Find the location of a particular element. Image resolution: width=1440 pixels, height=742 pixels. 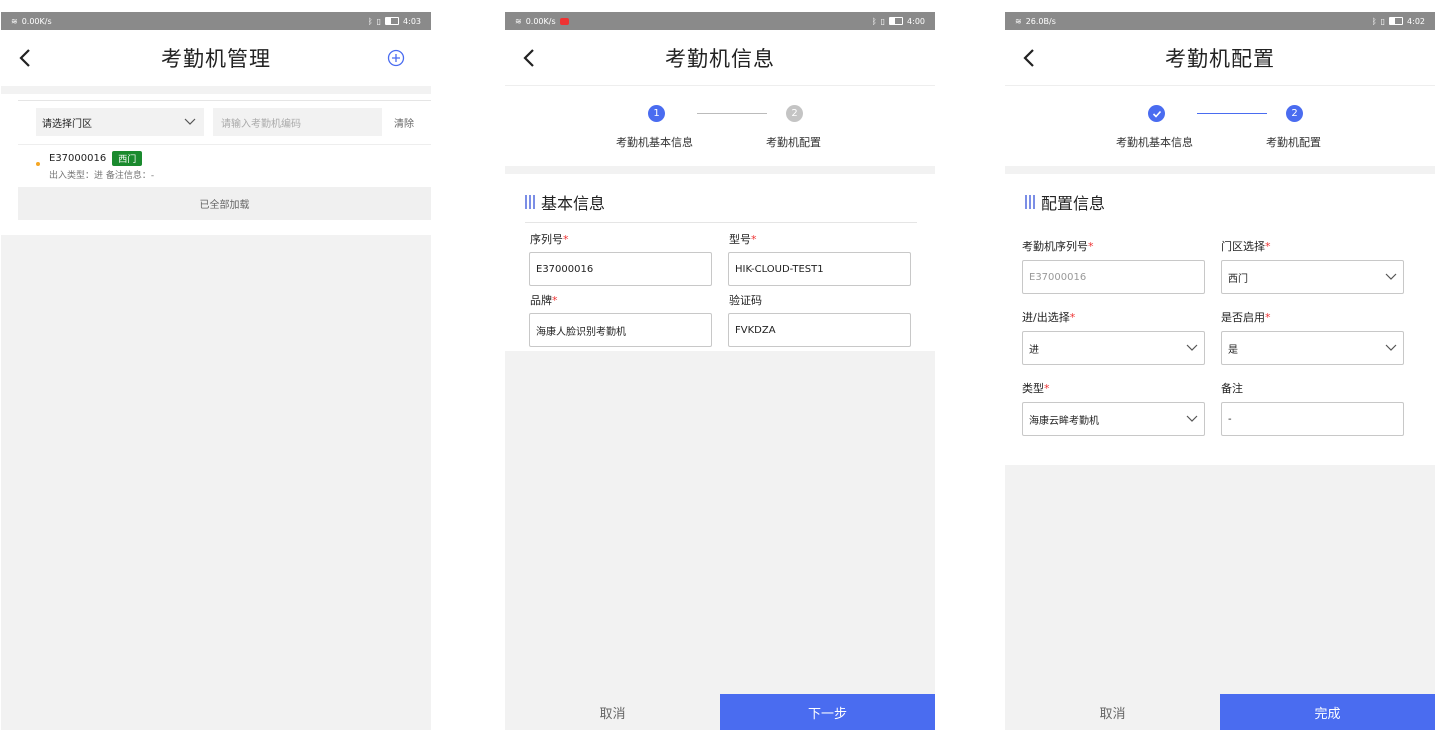

nav-bar: 考勤机配置 is located at coordinates (1220, 58).